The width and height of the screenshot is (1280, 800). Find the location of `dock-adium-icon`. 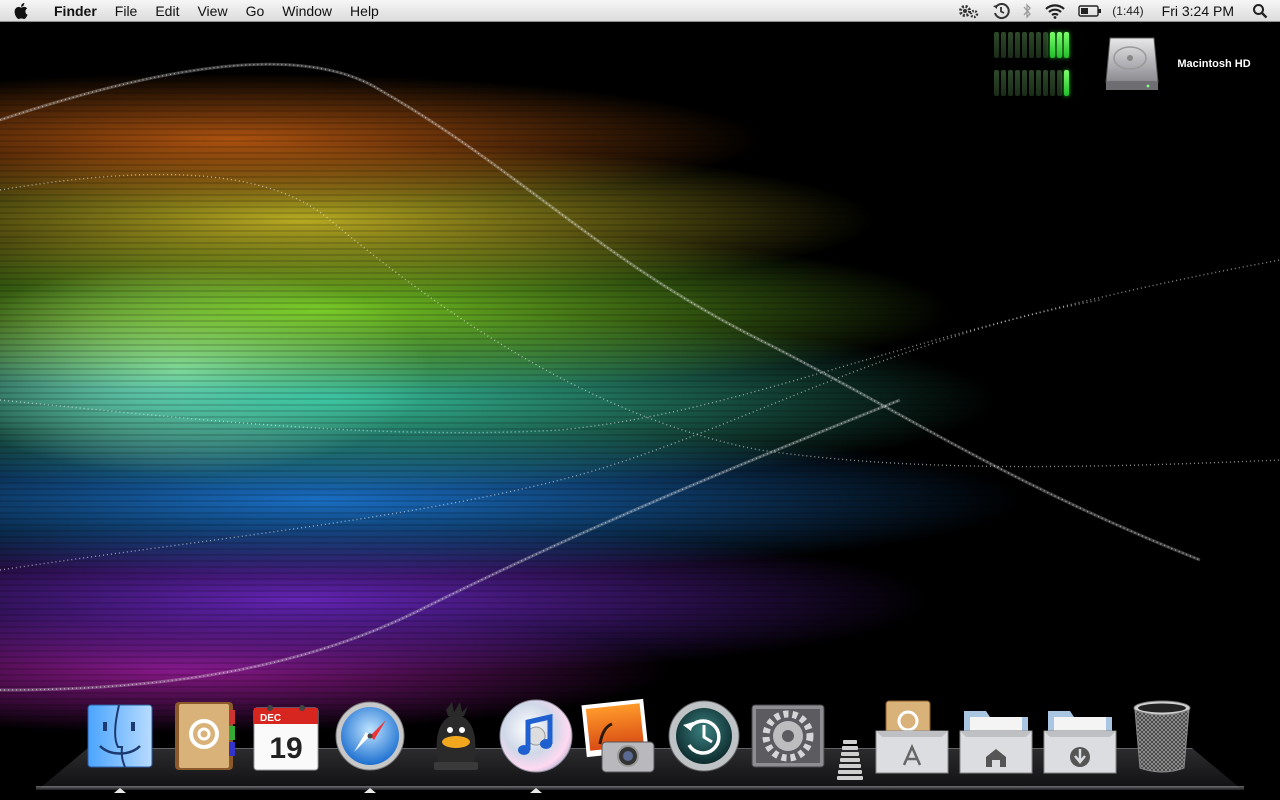

dock-adium-icon is located at coordinates (456, 736).